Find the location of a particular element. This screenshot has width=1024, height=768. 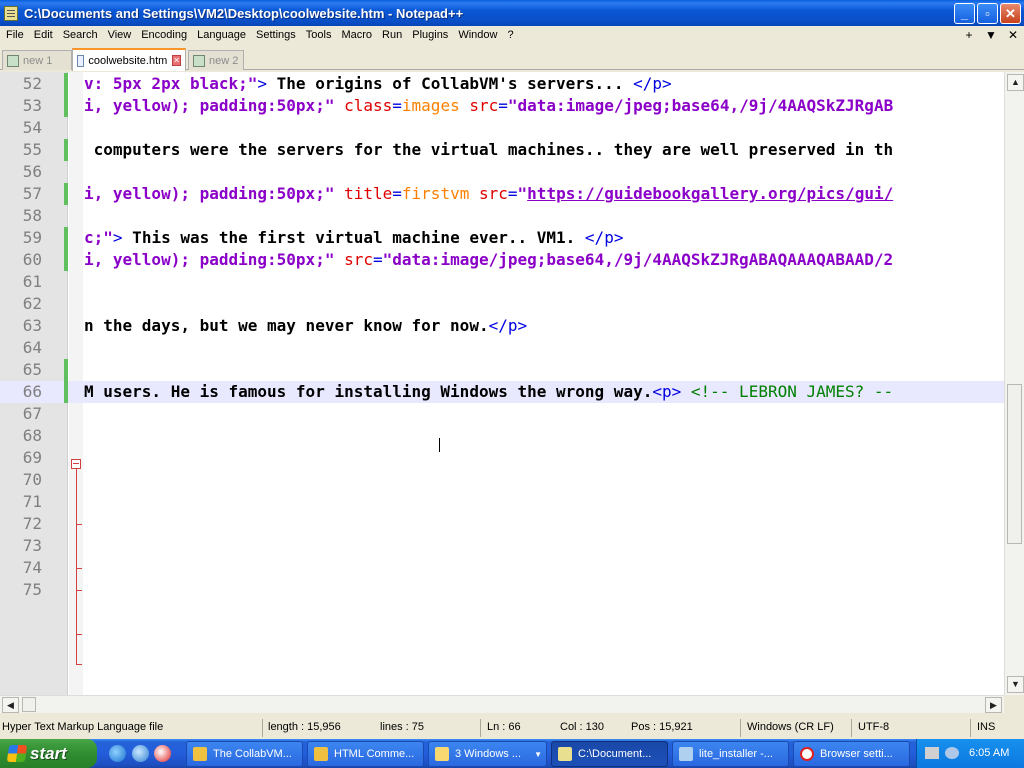

document-icon is located at coordinates (199, 60).